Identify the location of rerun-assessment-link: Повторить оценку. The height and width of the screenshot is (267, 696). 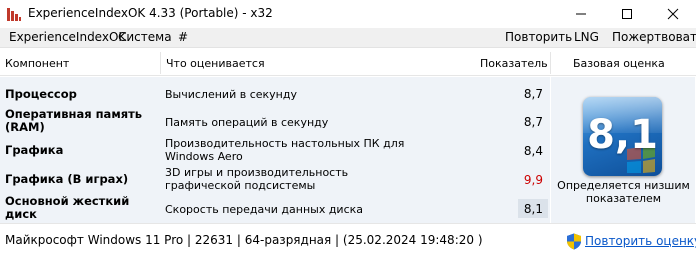
(640, 241).